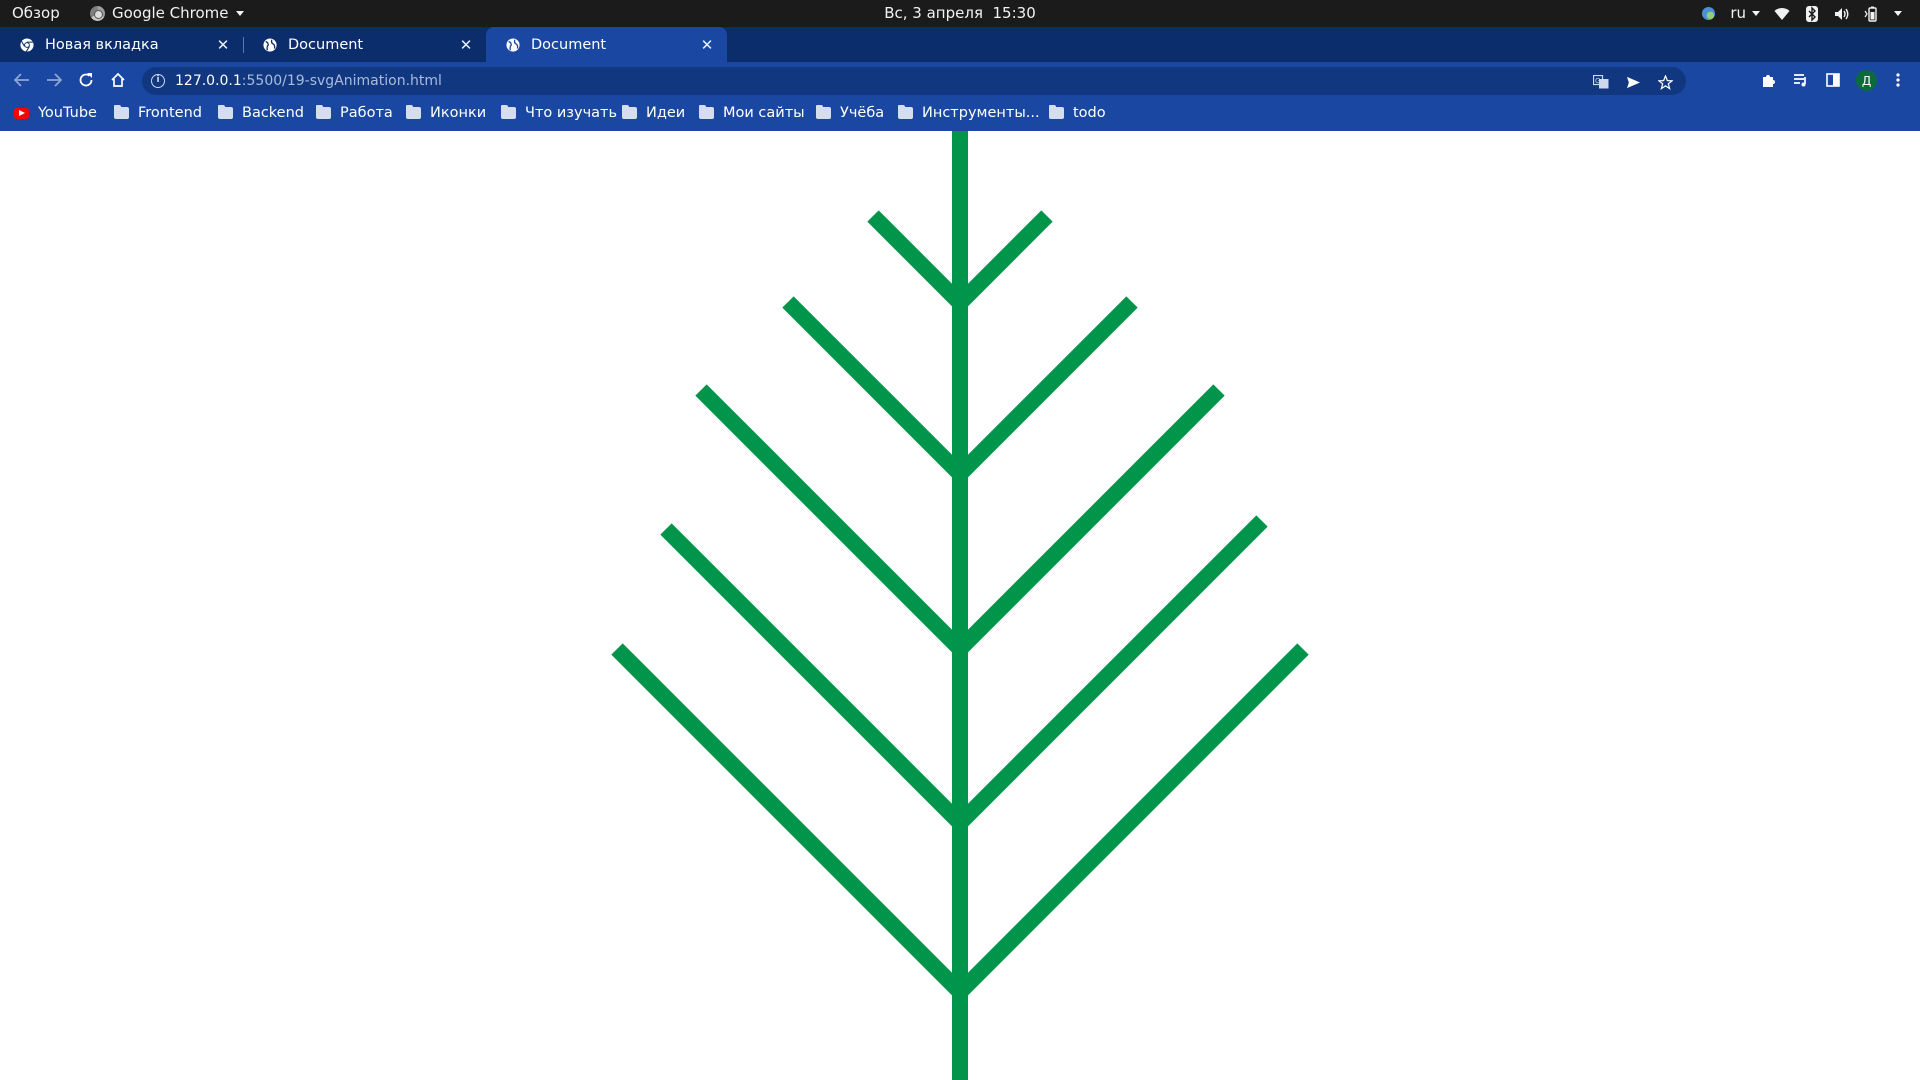 Image resolution: width=1920 pixels, height=1080 pixels. What do you see at coordinates (1842, 14) in the screenshot?
I see `volume-icon` at bounding box center [1842, 14].